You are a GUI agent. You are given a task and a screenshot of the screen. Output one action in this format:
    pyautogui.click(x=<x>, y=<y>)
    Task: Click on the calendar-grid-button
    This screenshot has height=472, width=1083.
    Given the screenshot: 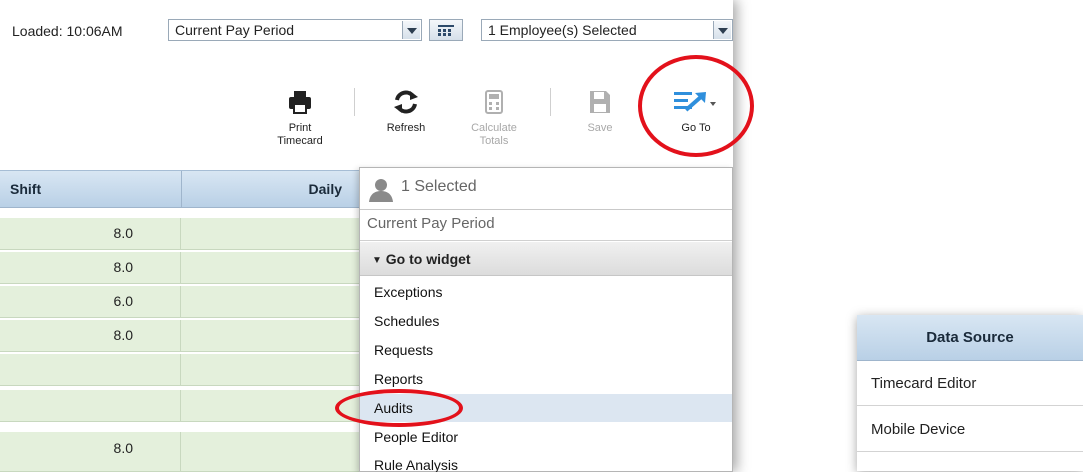 What is the action you would take?
    pyautogui.click(x=446, y=30)
    